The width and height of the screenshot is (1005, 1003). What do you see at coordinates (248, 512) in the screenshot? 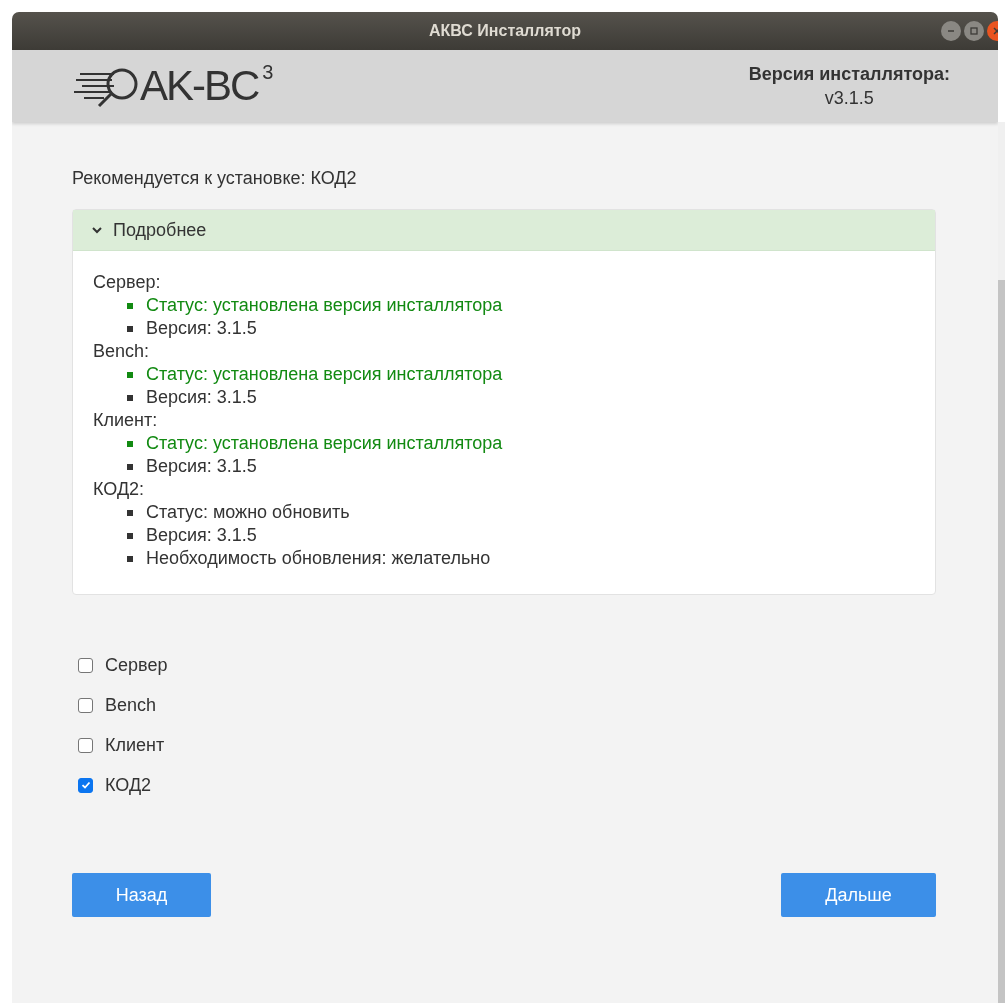
I see `detail-item: Статус: можно обновить` at bounding box center [248, 512].